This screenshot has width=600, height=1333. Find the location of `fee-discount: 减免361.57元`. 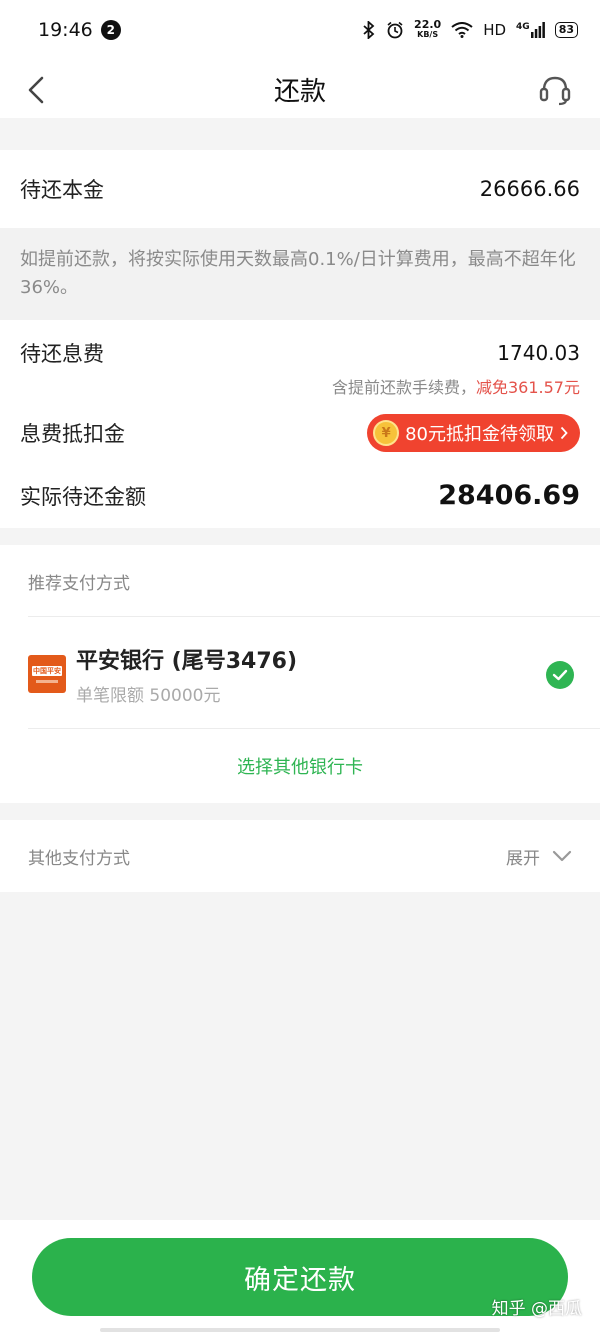

fee-discount: 减免361.57元 is located at coordinates (528, 387).